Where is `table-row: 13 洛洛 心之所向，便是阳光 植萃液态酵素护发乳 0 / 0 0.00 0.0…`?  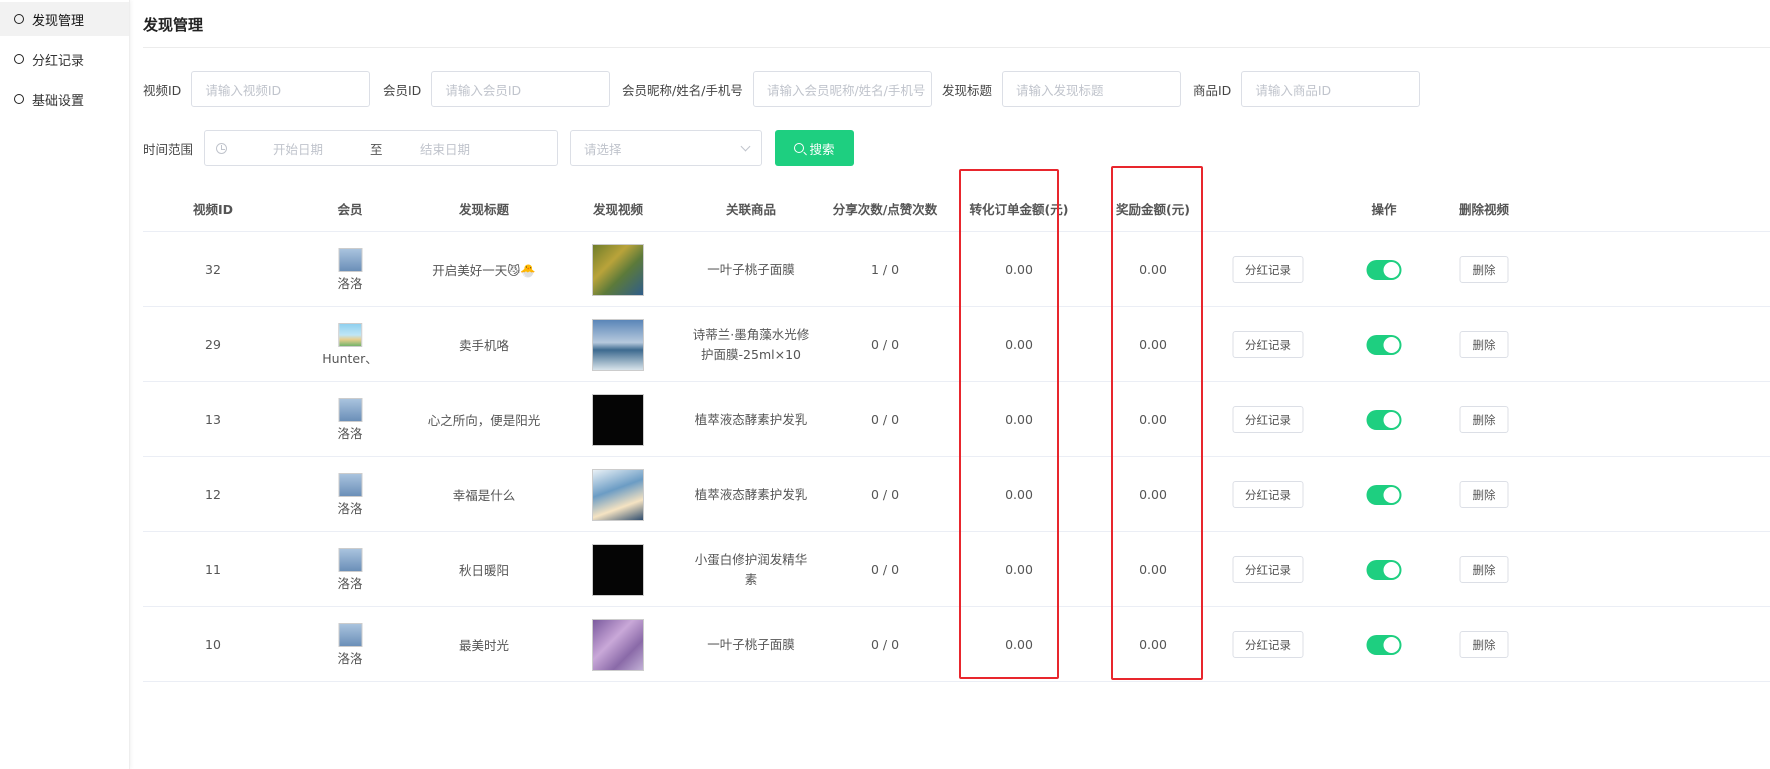
table-row: 13 洛洛 心之所向，便是阳光 植萃液态酵素护发乳 0 / 0 0.00 0.0… is located at coordinates (956, 419).